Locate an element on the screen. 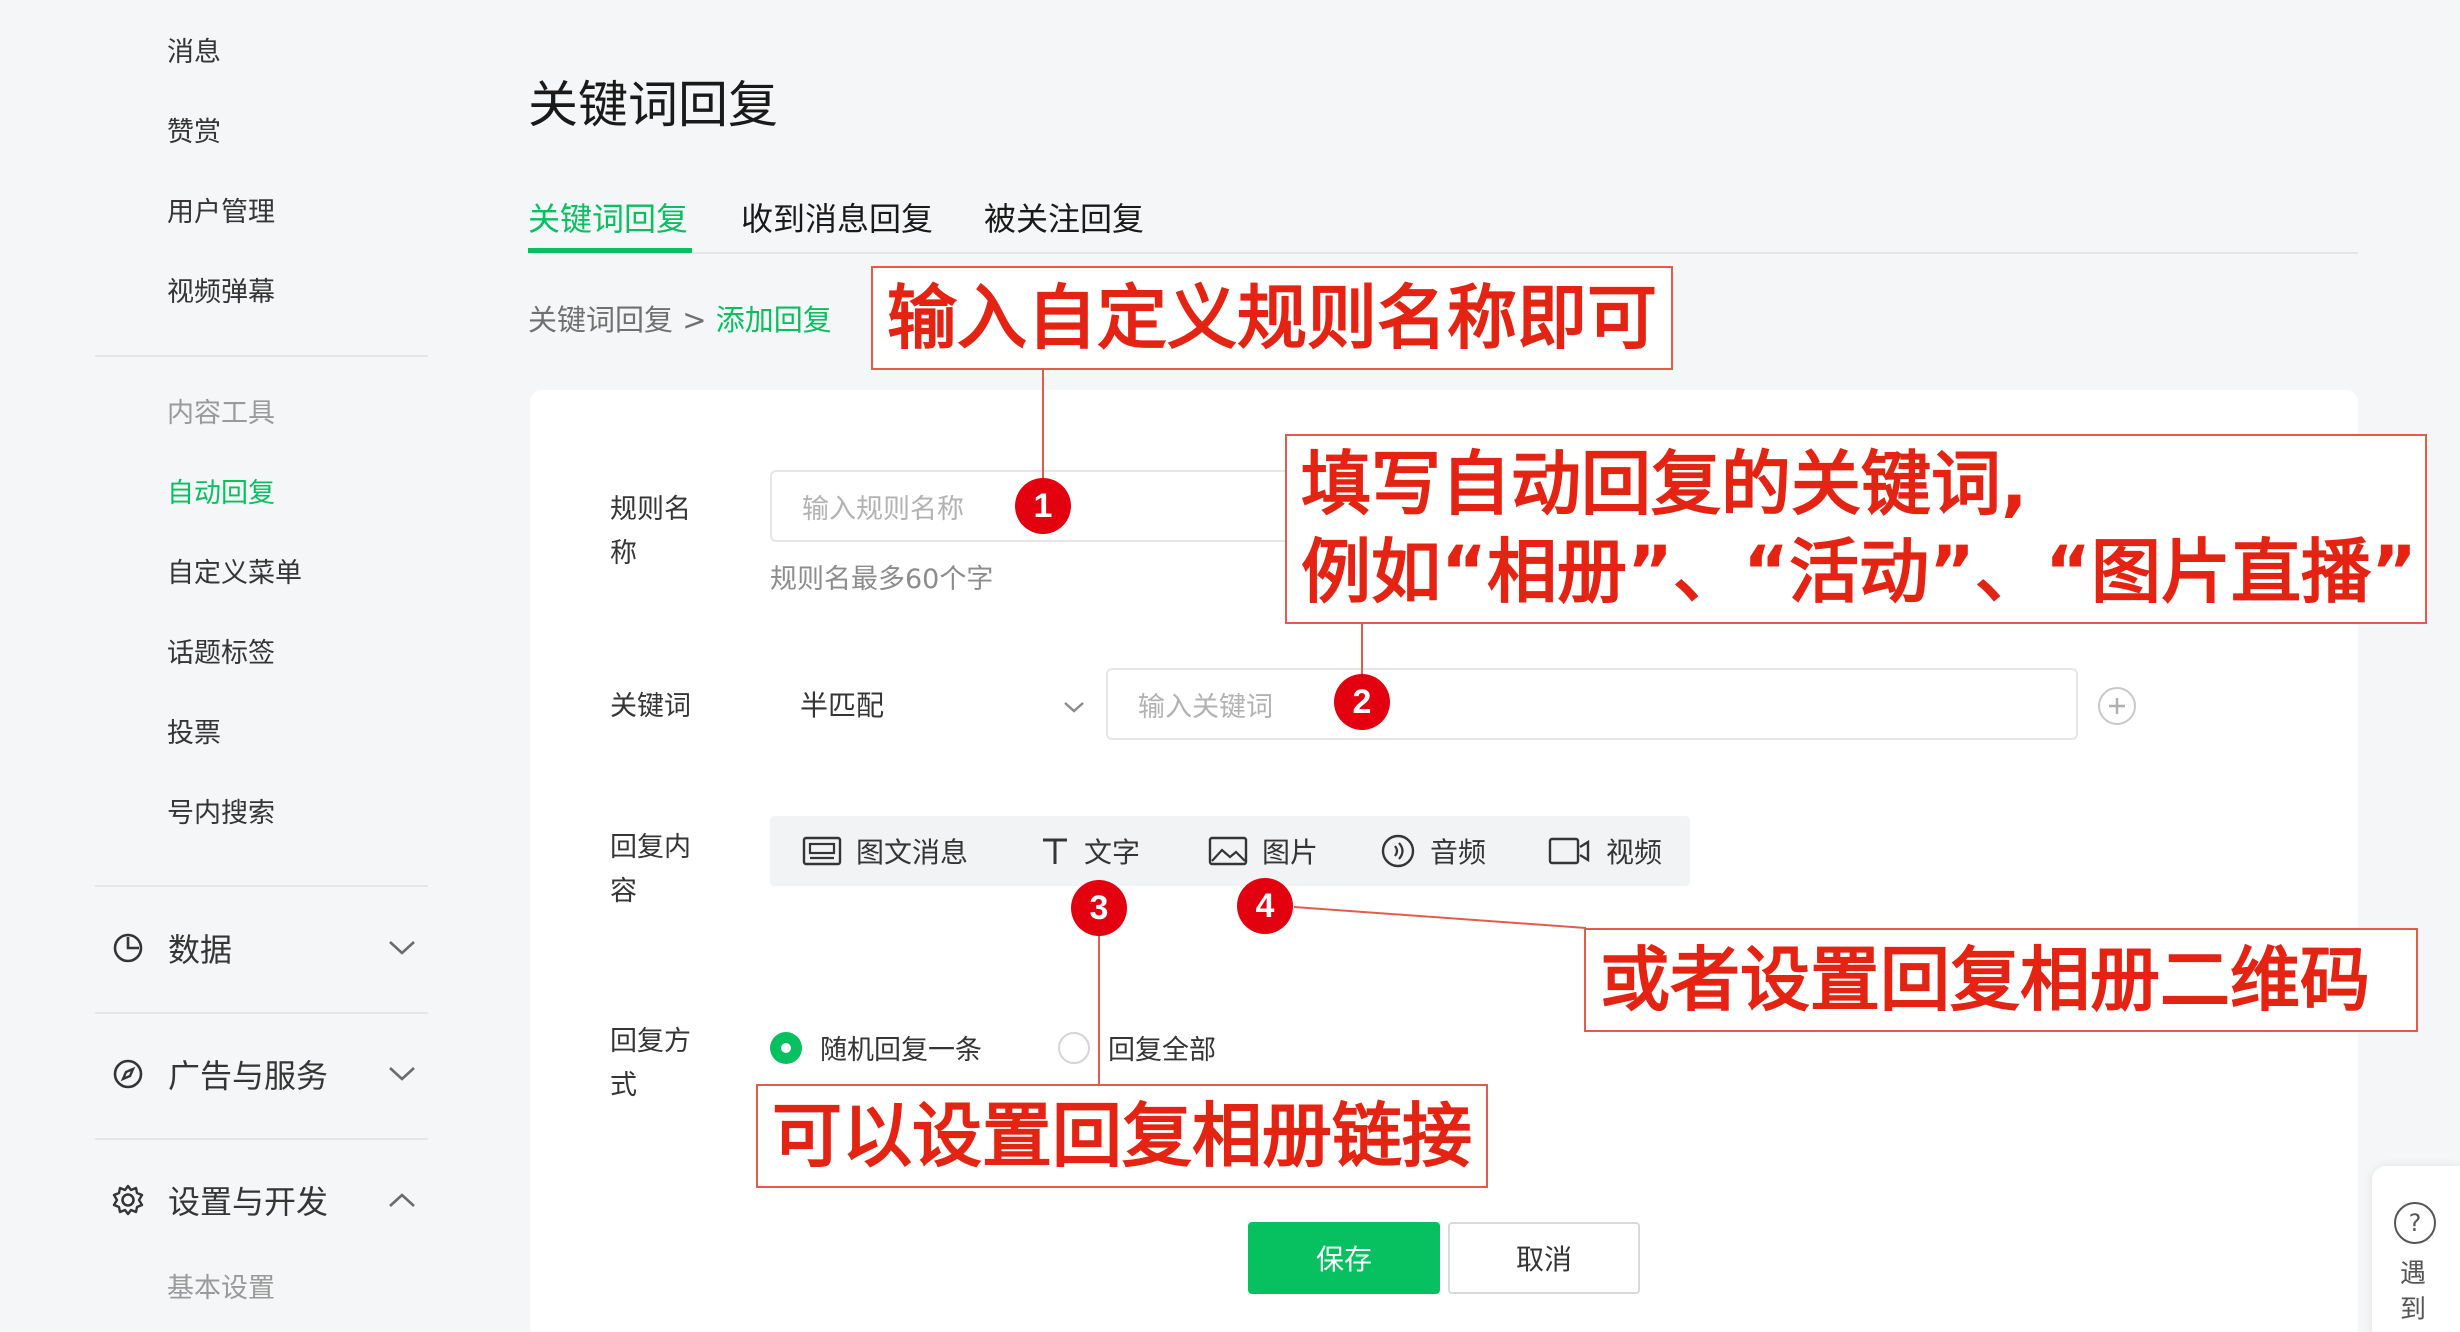 The height and width of the screenshot is (1332, 2460). annotation-callout-3: 可以设置回复相册链接 is located at coordinates (1122, 1136).